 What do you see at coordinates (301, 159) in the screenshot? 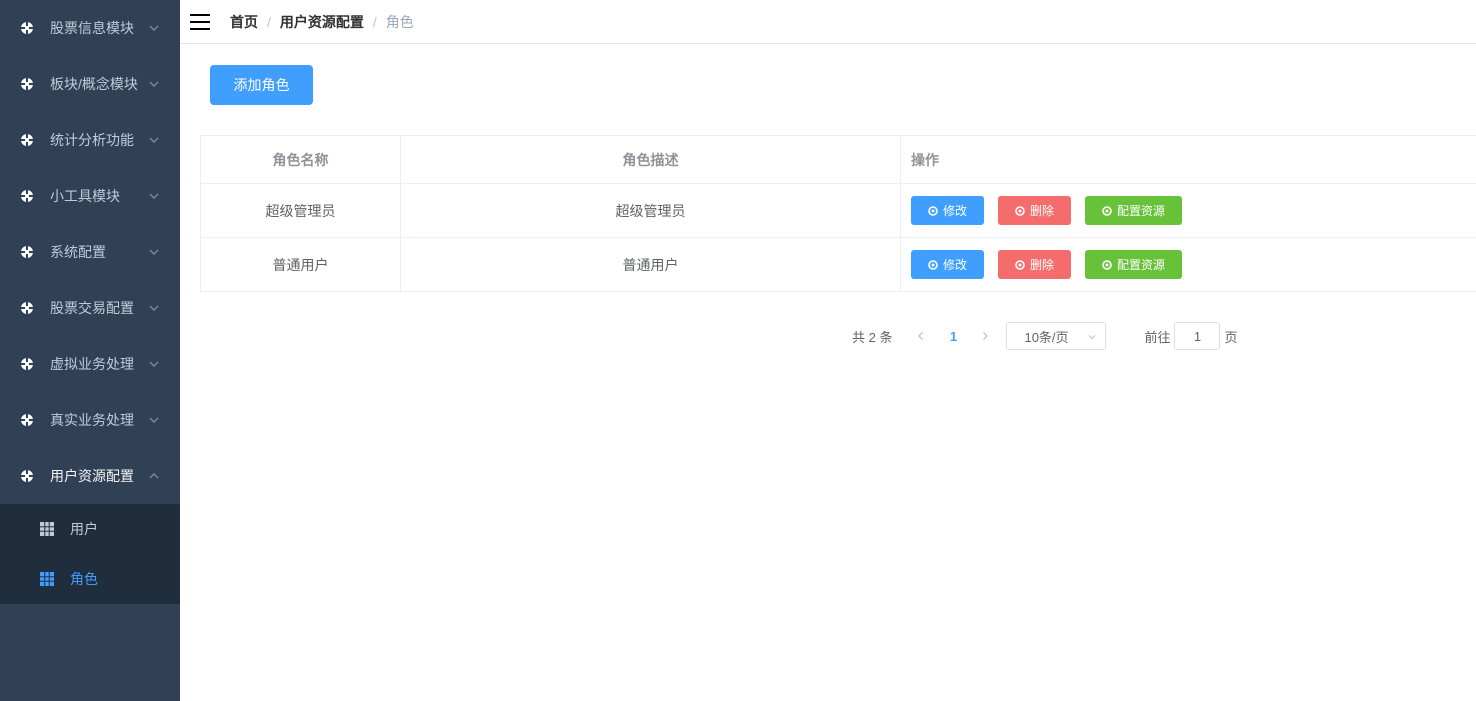
I see `column-header-role-name: 角色名称` at bounding box center [301, 159].